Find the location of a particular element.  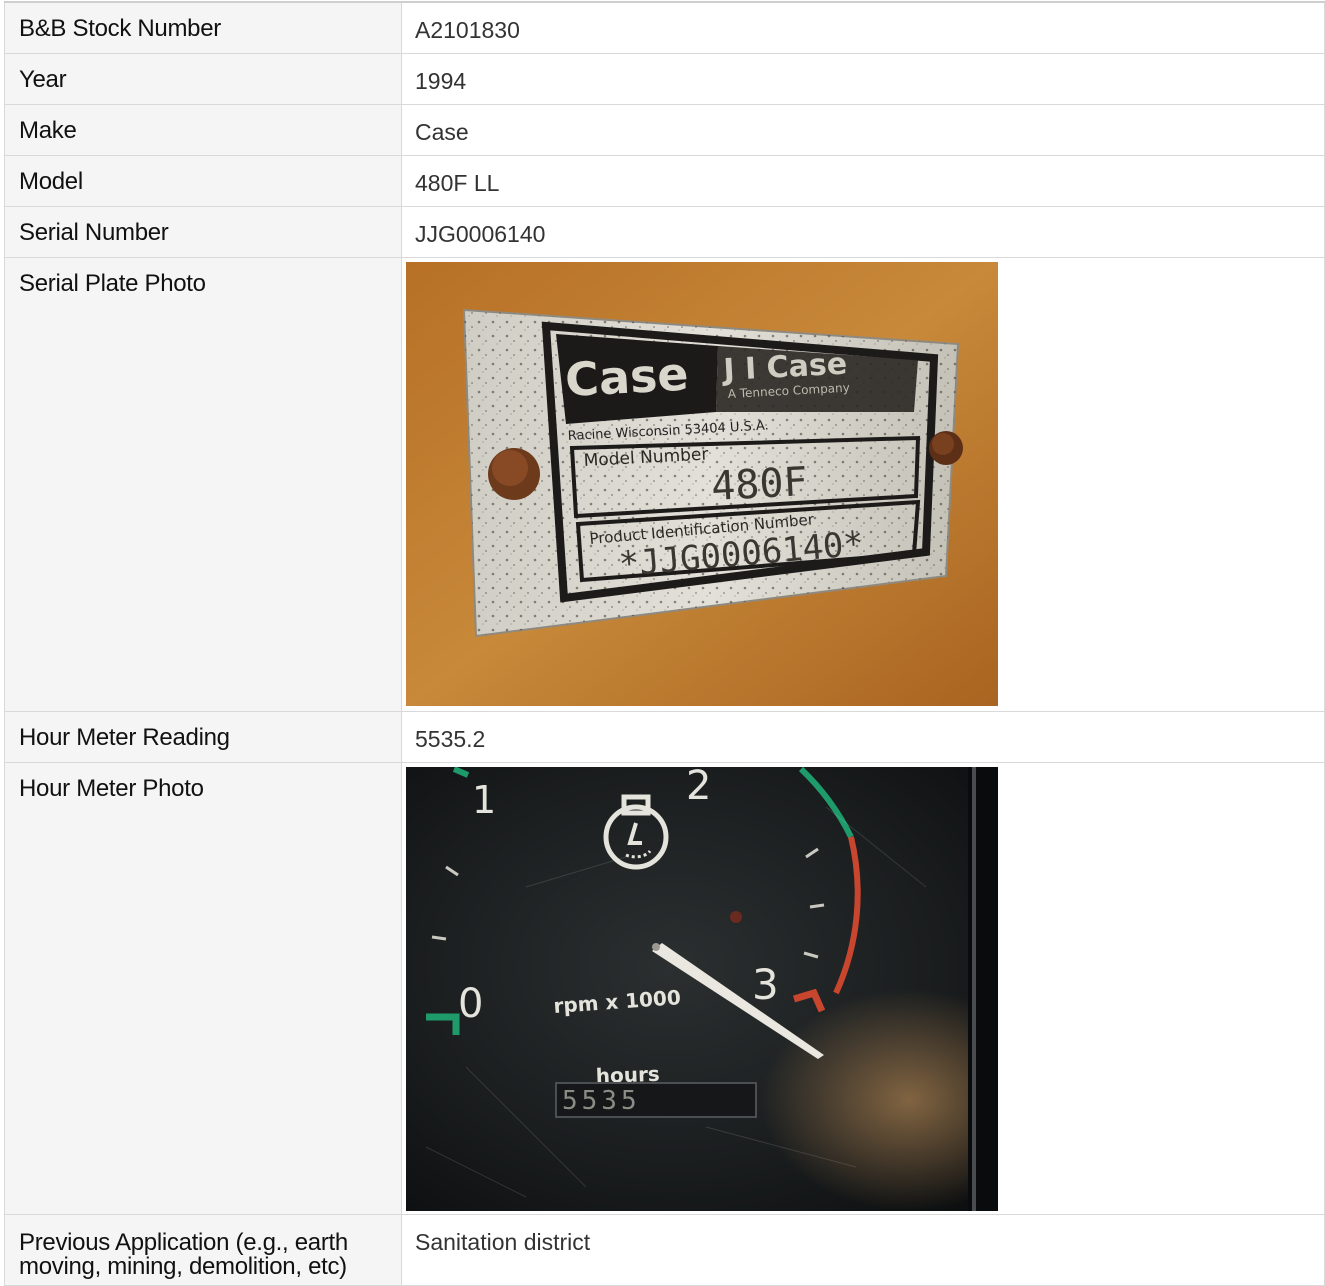

label-cell: B&B Stock Number is located at coordinates (203, 27).